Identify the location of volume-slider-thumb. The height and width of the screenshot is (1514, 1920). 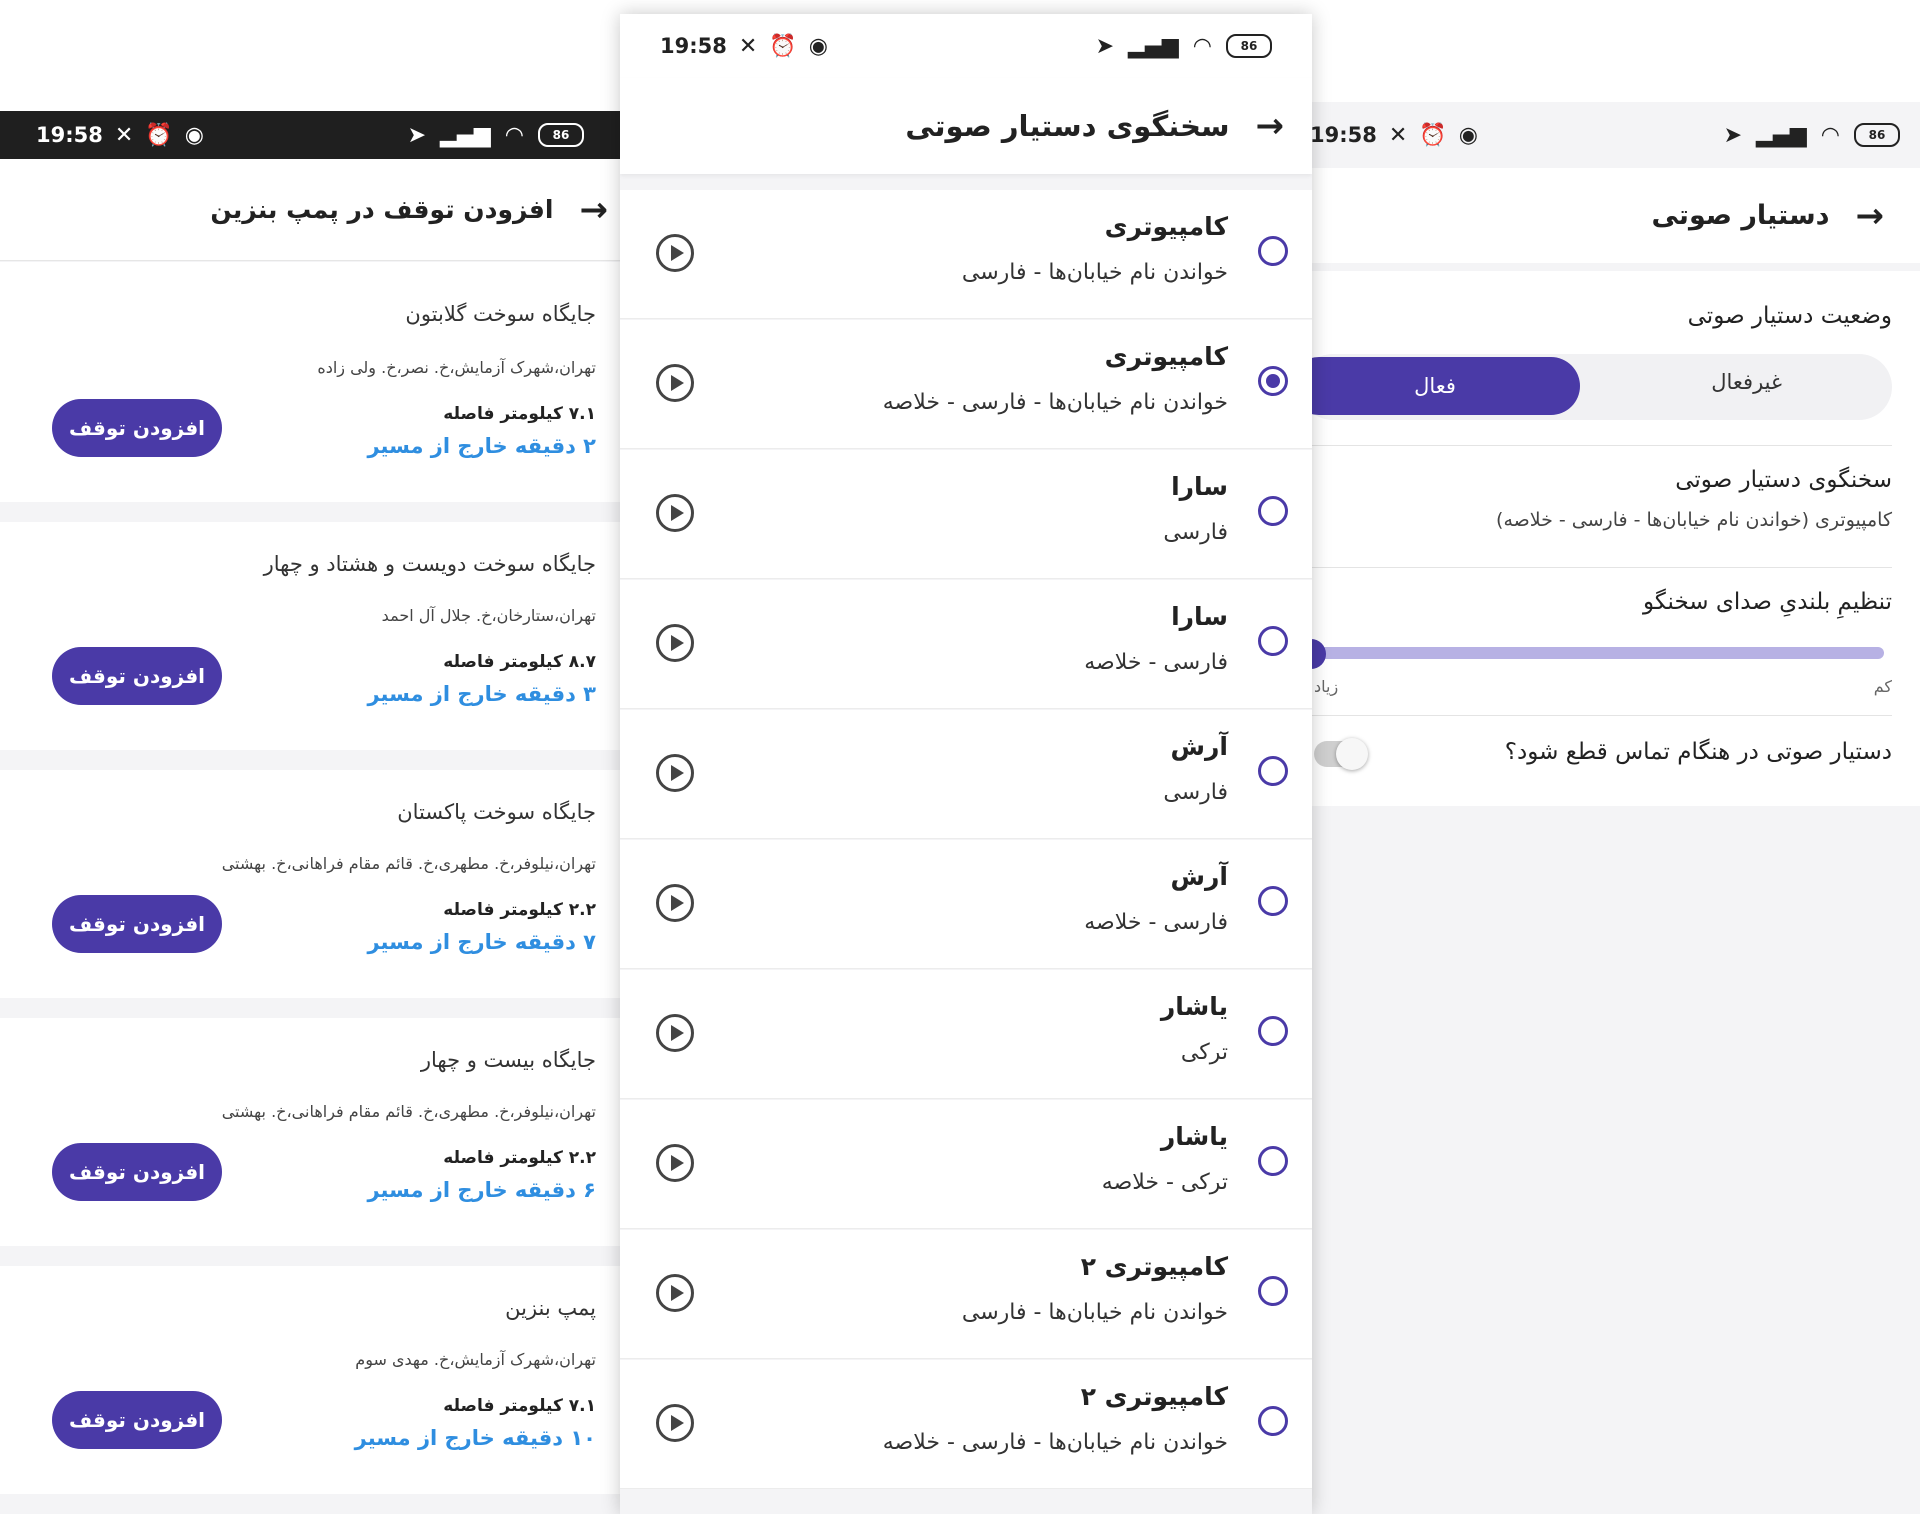
(1318, 654).